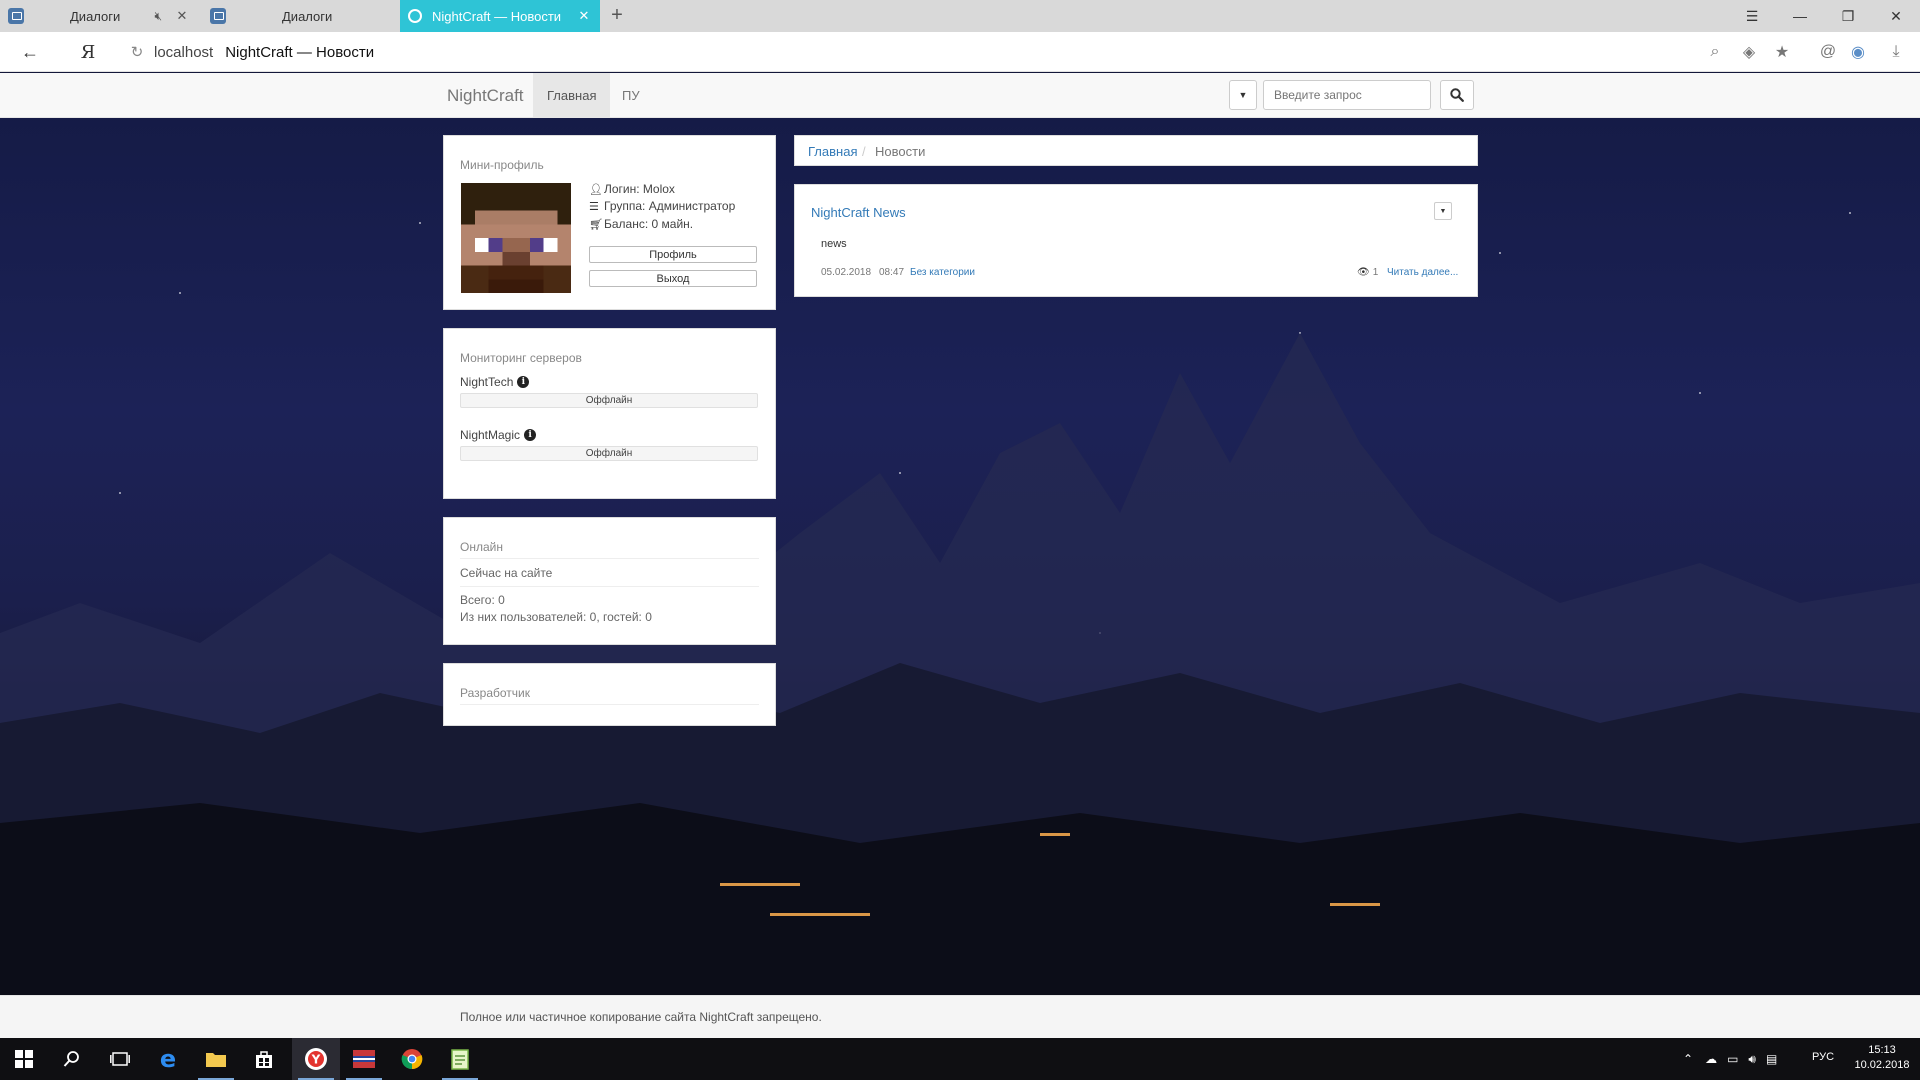 This screenshot has width=1920, height=1080. What do you see at coordinates (673, 254) in the screenshot?
I see `profile-button: Профиль` at bounding box center [673, 254].